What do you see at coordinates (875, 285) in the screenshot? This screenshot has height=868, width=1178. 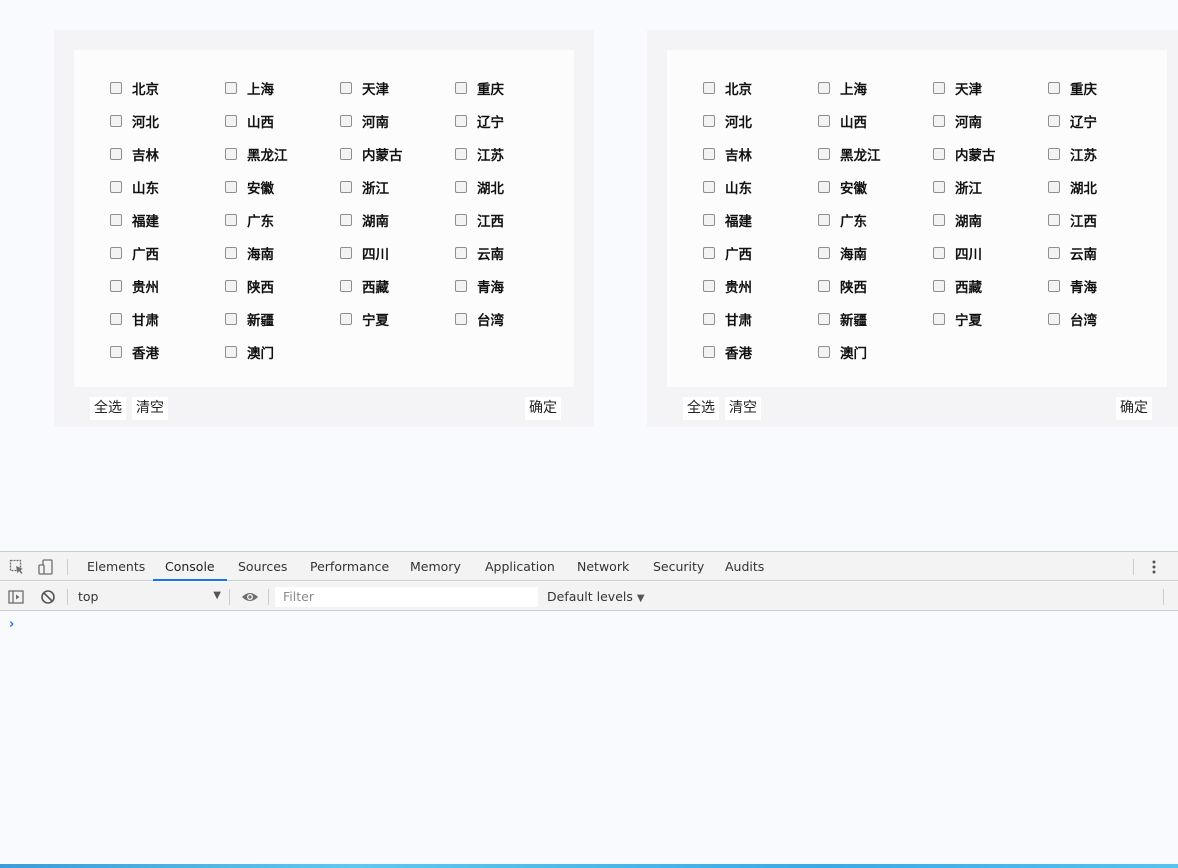 I see `province-option: 陕西` at bounding box center [875, 285].